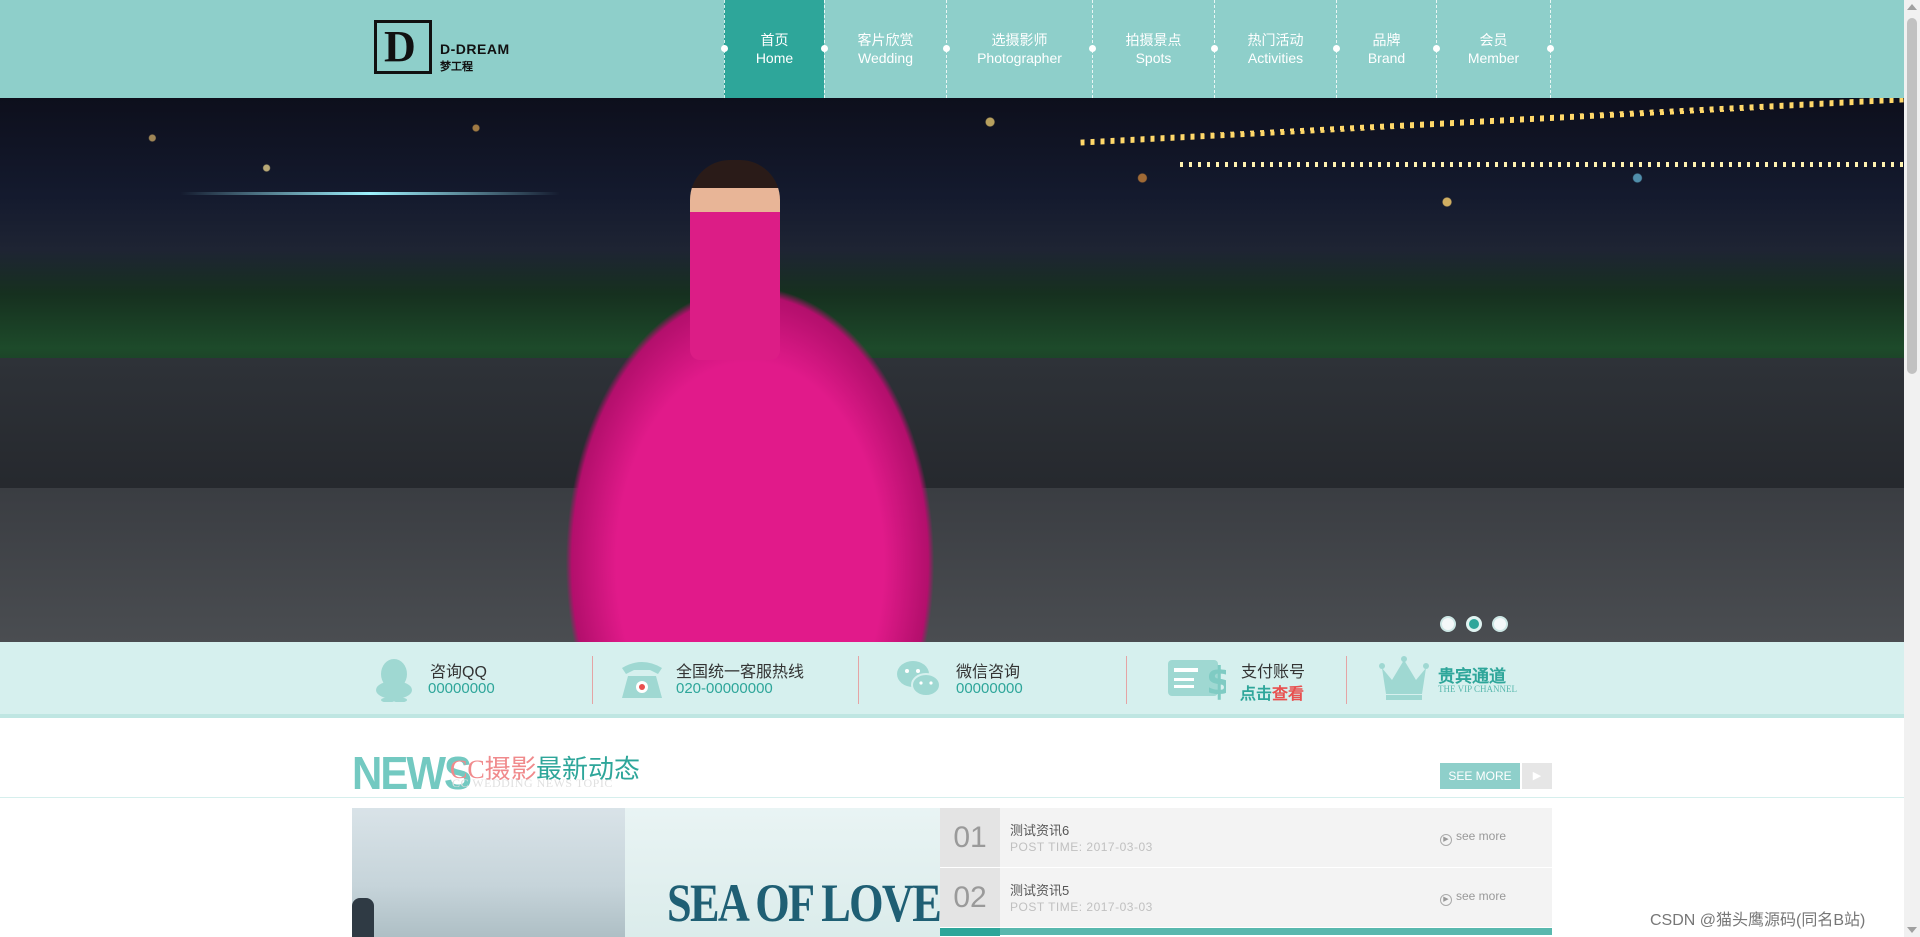 The width and height of the screenshot is (1920, 937). I want to click on news-item-number, so click(970, 932).